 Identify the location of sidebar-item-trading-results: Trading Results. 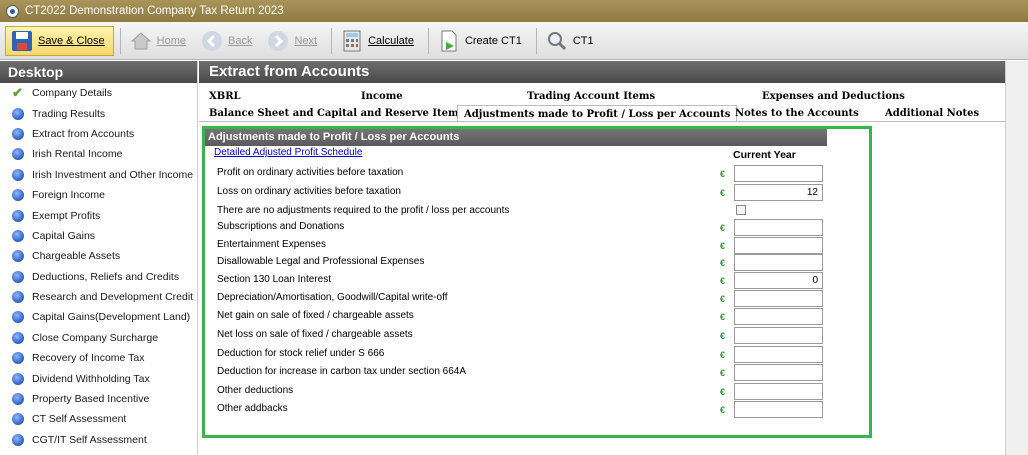
(98, 113).